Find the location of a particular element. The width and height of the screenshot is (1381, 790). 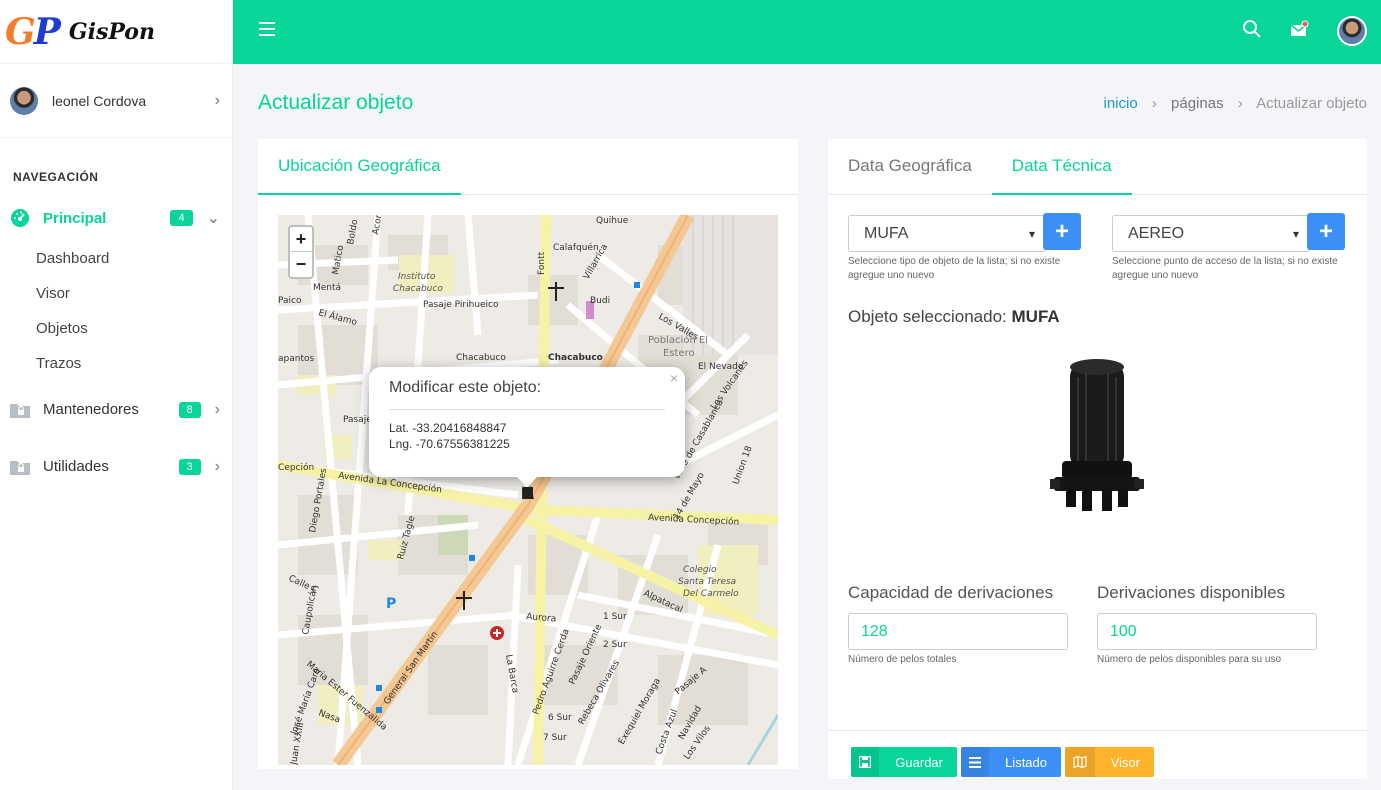

list-icon is located at coordinates (975, 762).